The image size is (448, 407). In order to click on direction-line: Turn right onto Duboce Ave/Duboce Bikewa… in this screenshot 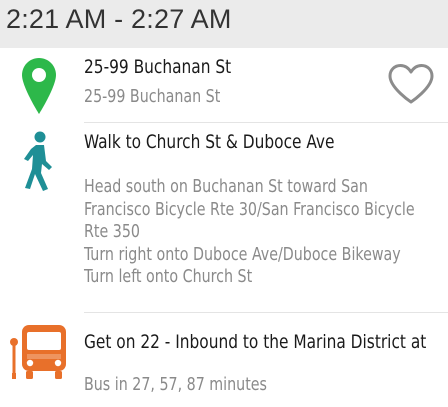, I will do `click(242, 254)`.